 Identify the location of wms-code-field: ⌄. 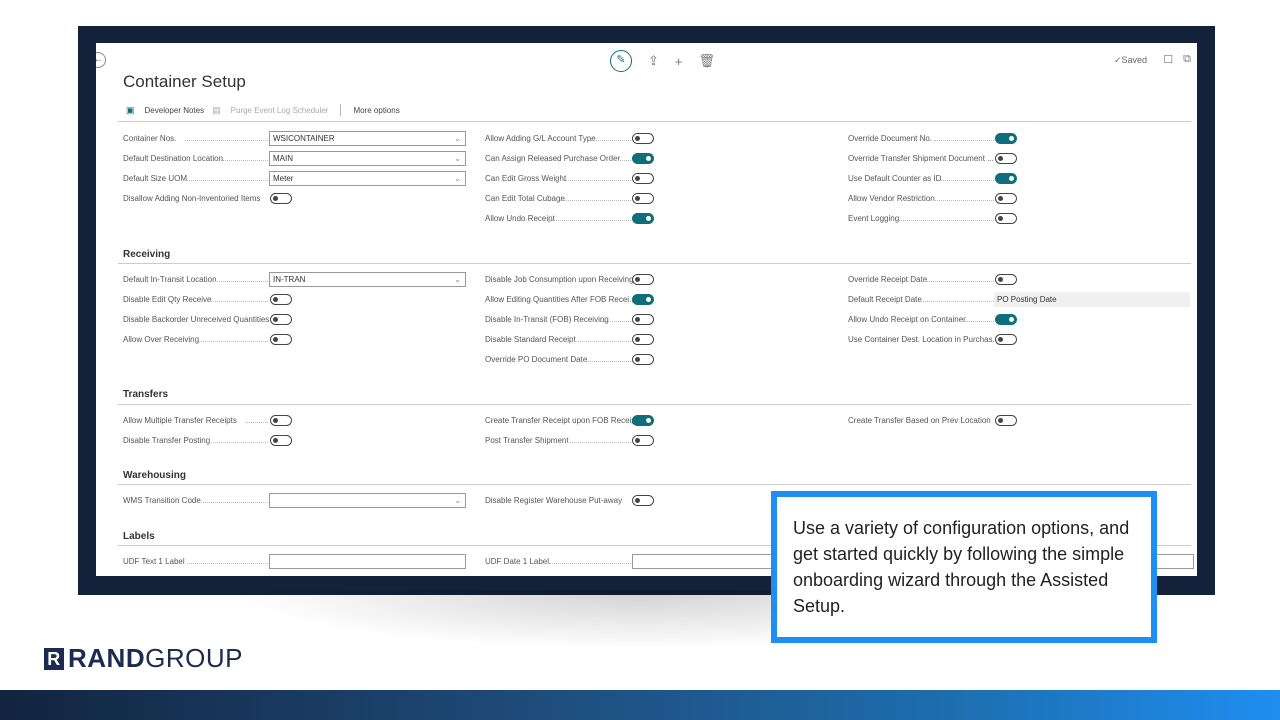
(367, 500).